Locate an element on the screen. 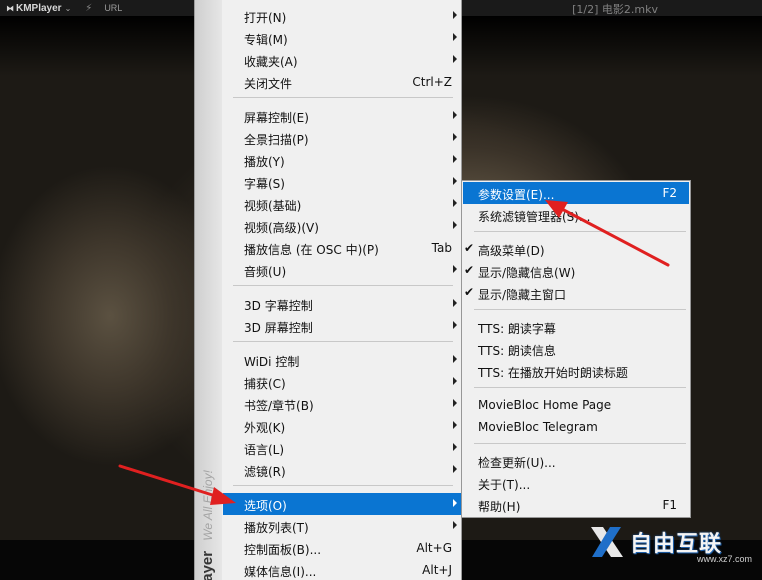 Image resolution: width=762 pixels, height=580 pixels. submenu-item-toggle-info: ✔ 显示/隐藏信息(W) is located at coordinates (576, 271).